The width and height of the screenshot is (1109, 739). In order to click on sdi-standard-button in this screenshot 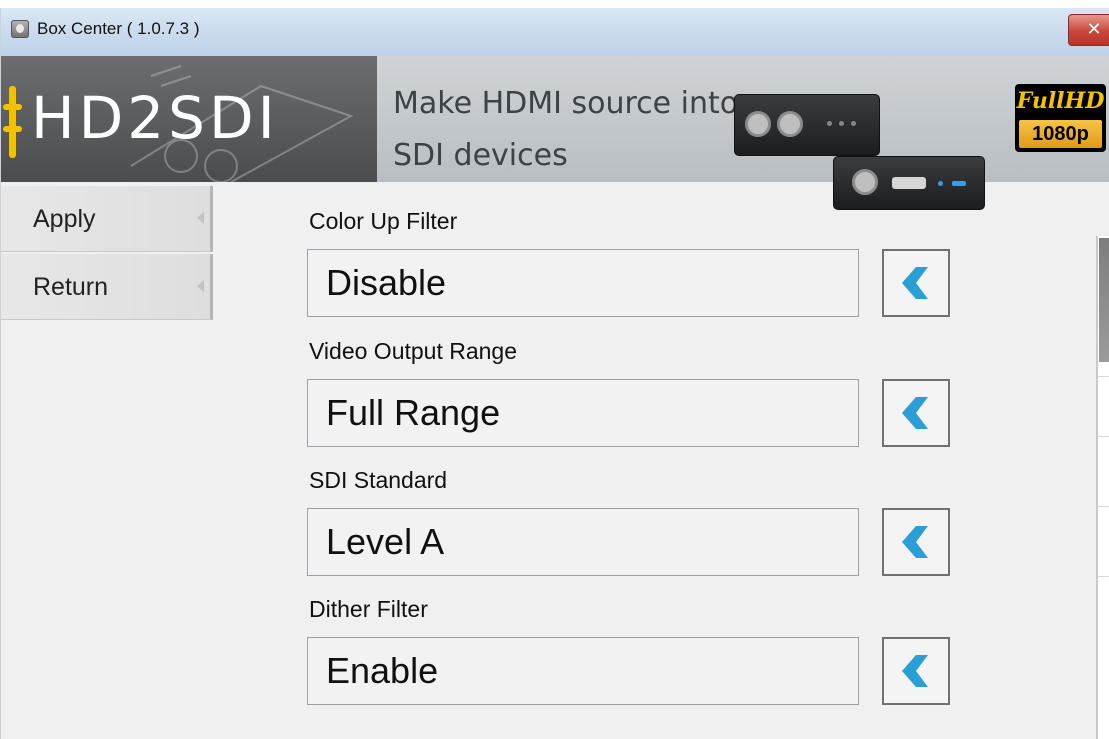, I will do `click(916, 542)`.